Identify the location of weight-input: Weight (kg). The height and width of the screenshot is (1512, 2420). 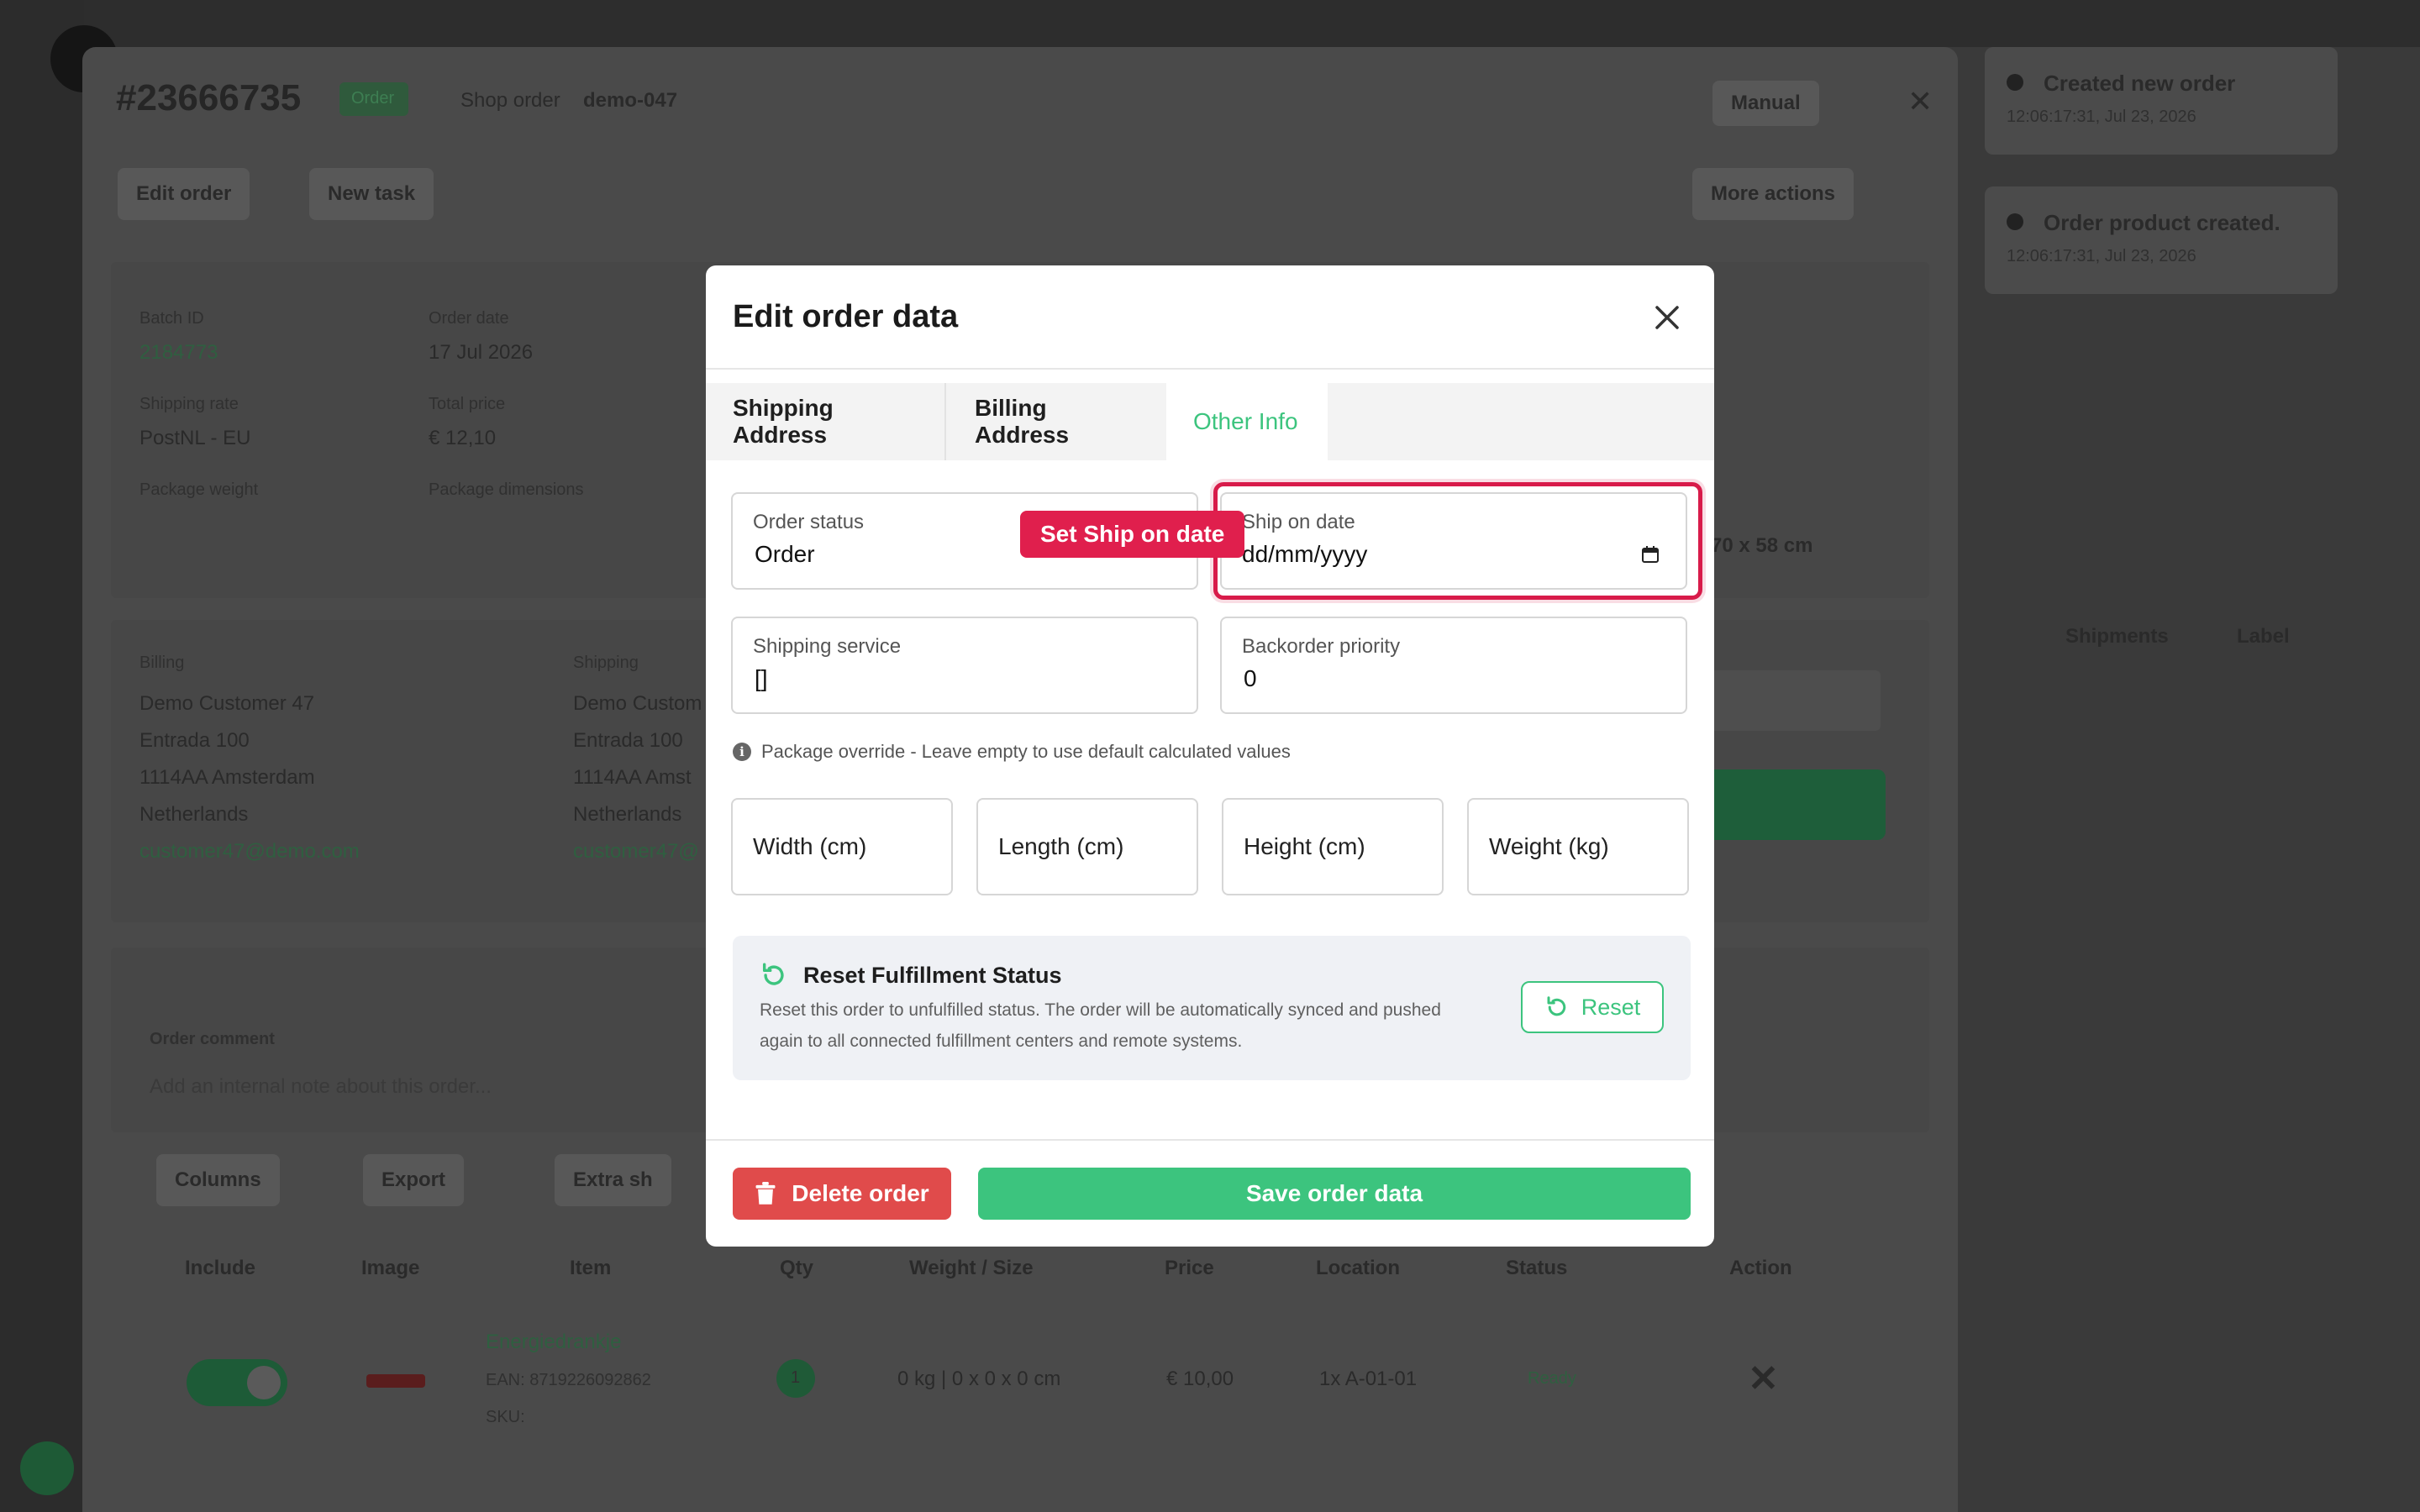
(1578, 846).